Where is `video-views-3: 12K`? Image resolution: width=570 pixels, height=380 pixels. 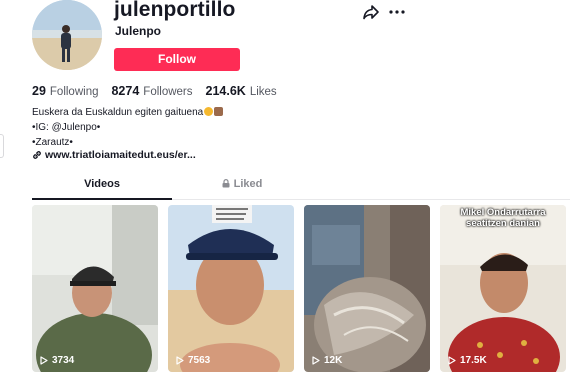
video-views-3: 12K is located at coordinates (327, 360).